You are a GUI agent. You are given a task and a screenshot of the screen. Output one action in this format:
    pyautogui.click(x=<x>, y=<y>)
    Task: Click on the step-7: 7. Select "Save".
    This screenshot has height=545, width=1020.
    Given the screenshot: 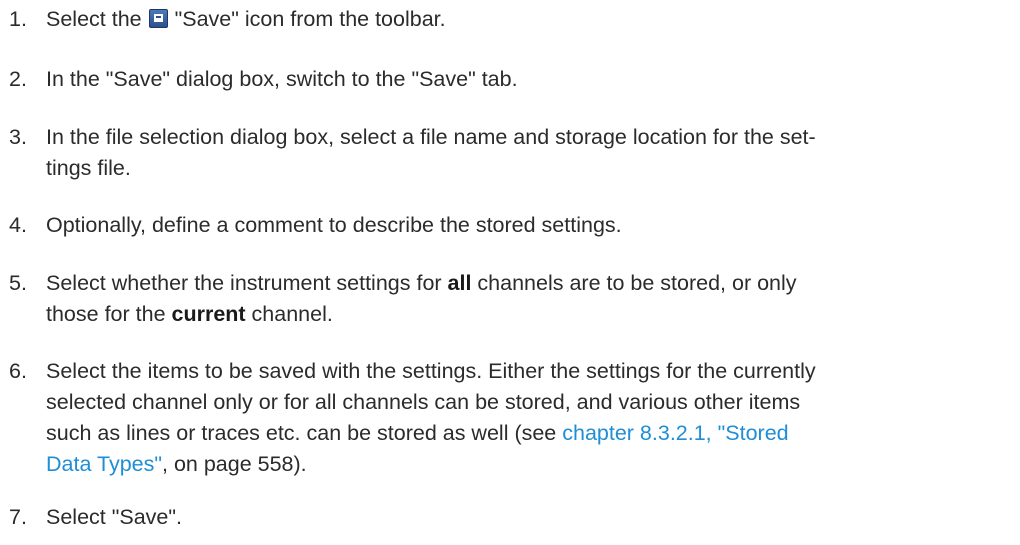 What is the action you would take?
    pyautogui.click(x=505, y=517)
    